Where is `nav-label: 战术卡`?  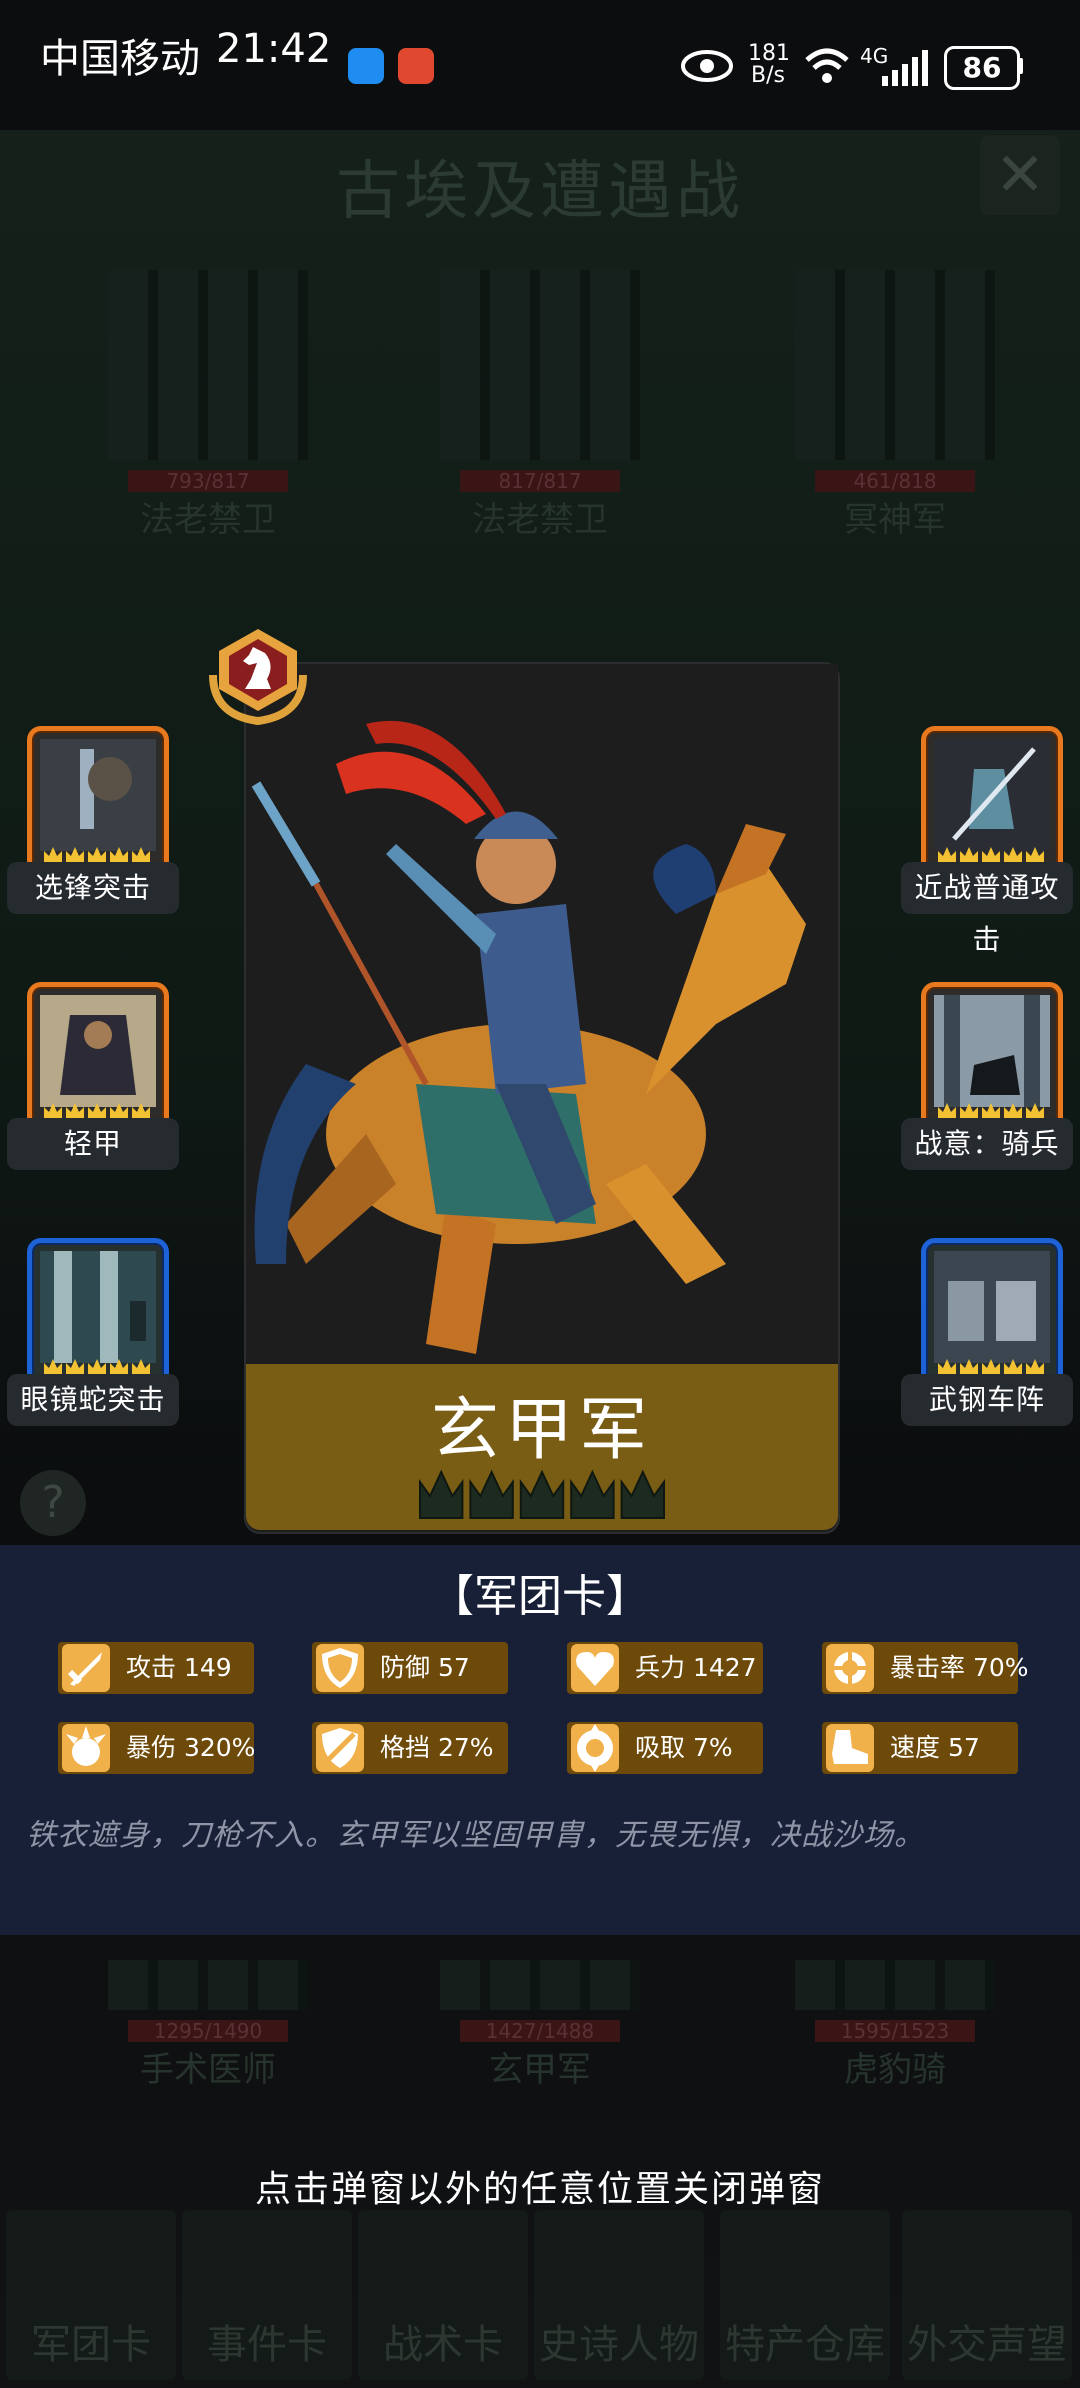
nav-label: 战术卡 is located at coordinates (443, 2345).